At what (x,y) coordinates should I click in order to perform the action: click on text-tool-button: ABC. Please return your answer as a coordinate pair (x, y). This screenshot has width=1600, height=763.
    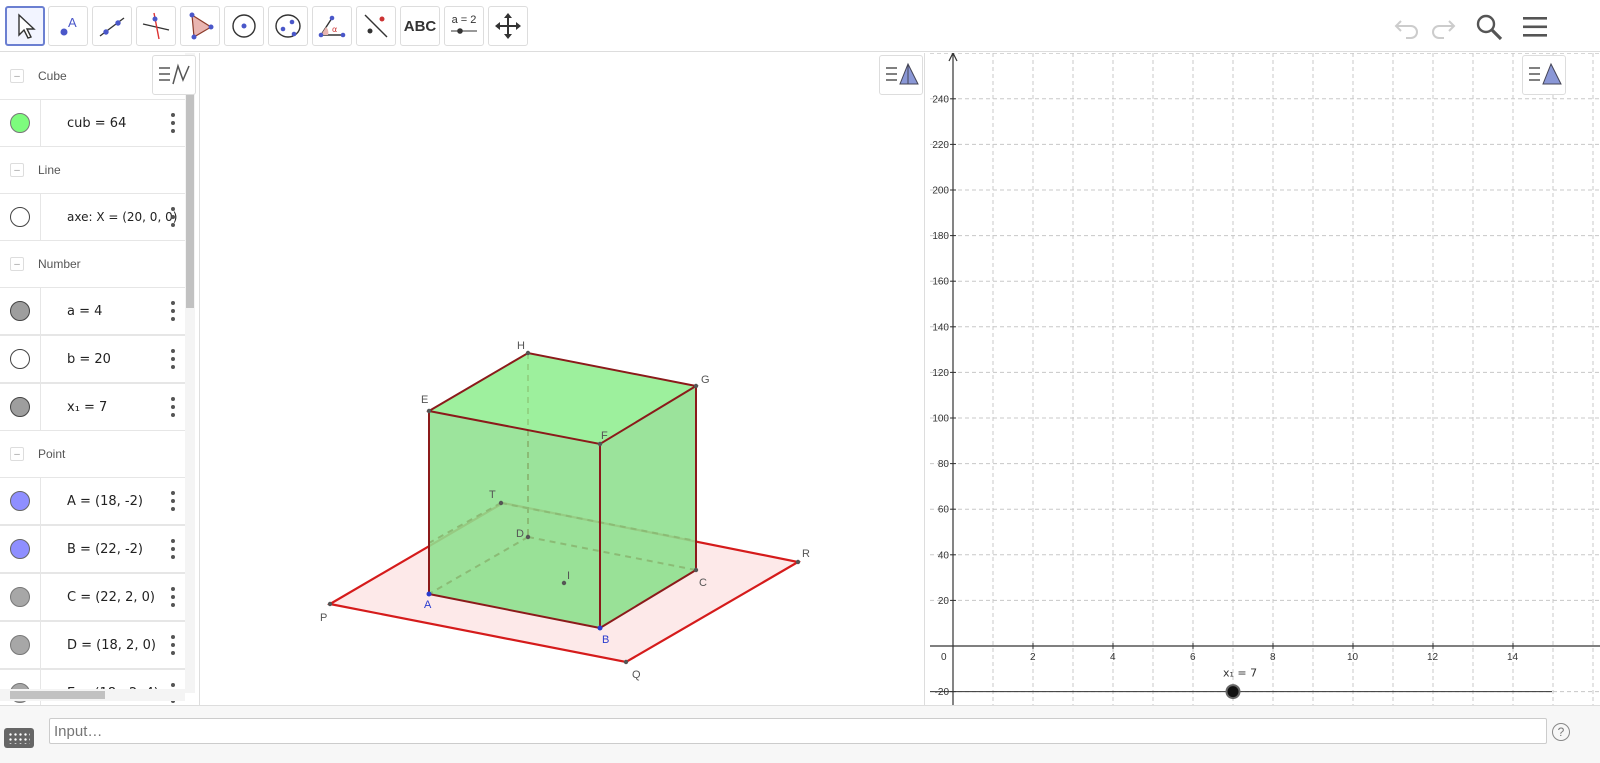
    Looking at the image, I should click on (420, 26).